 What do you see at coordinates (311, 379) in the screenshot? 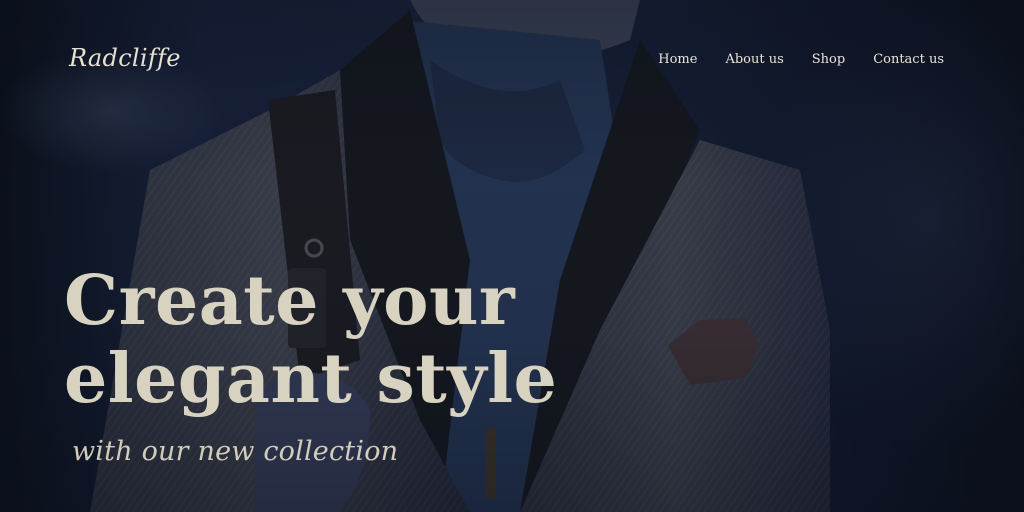
I see `hero-headline-line-2: elegant style` at bounding box center [311, 379].